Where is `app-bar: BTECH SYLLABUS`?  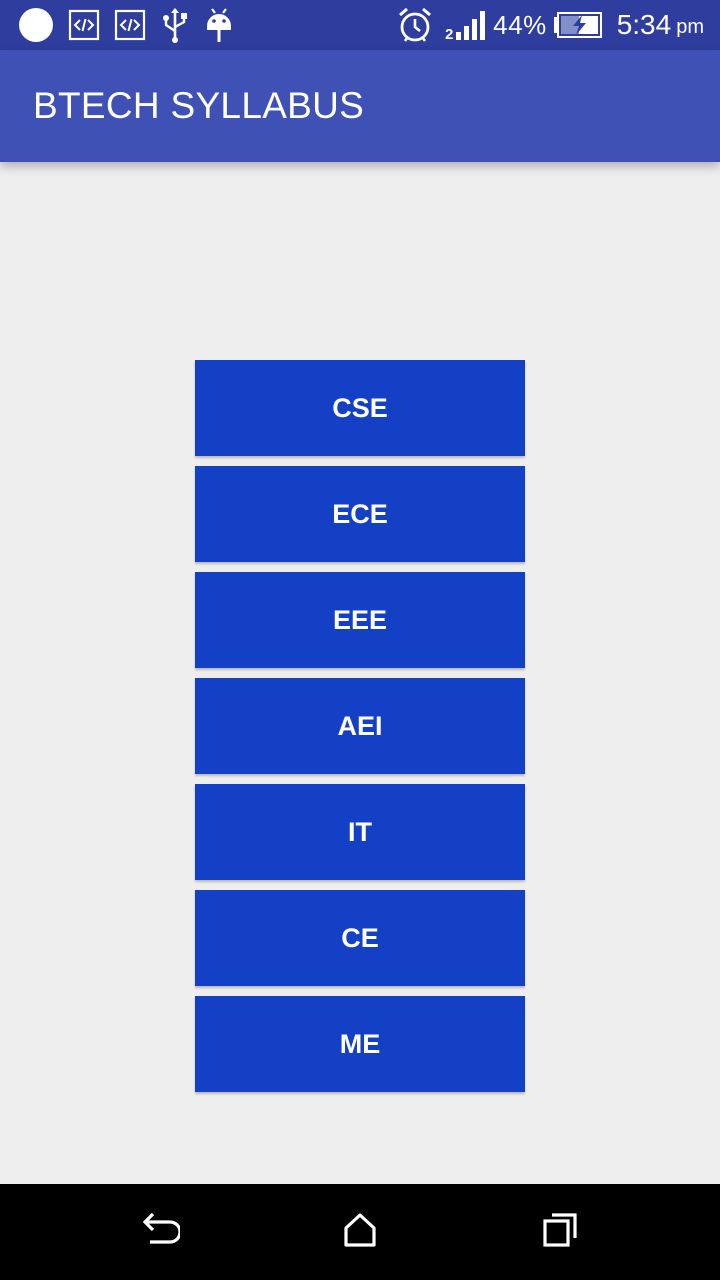 app-bar: BTECH SYLLABUS is located at coordinates (360, 106).